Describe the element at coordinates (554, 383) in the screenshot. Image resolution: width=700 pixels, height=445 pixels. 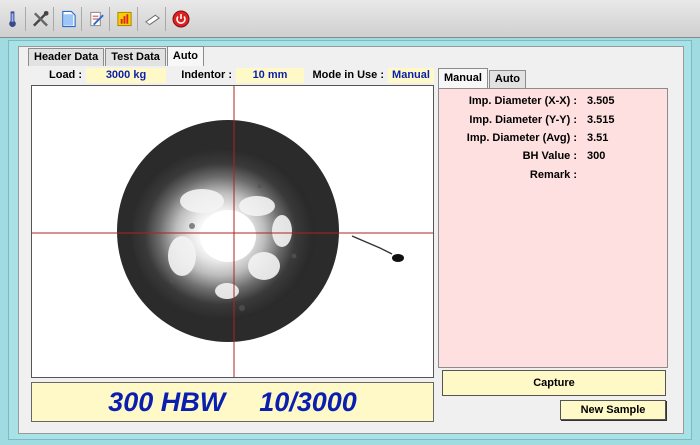
I see `capture-button: Capture` at that location.